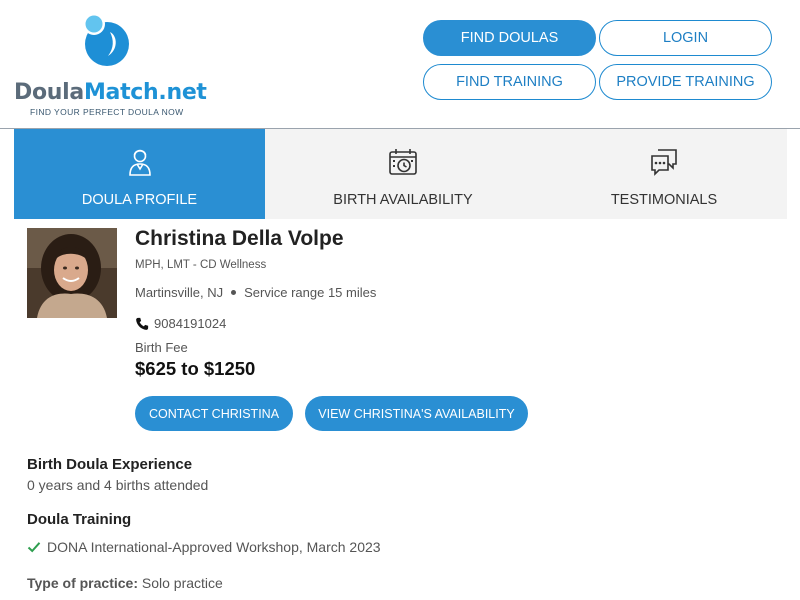 The height and width of the screenshot is (600, 800). I want to click on view-availability-button: View Christina's Availability, so click(416, 413).